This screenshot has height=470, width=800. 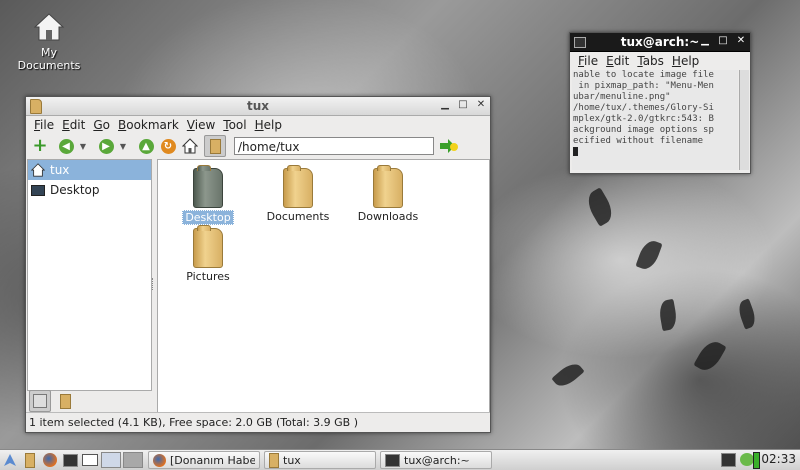 I want to click on file-item-desktop: Desktop, so click(x=208, y=195).